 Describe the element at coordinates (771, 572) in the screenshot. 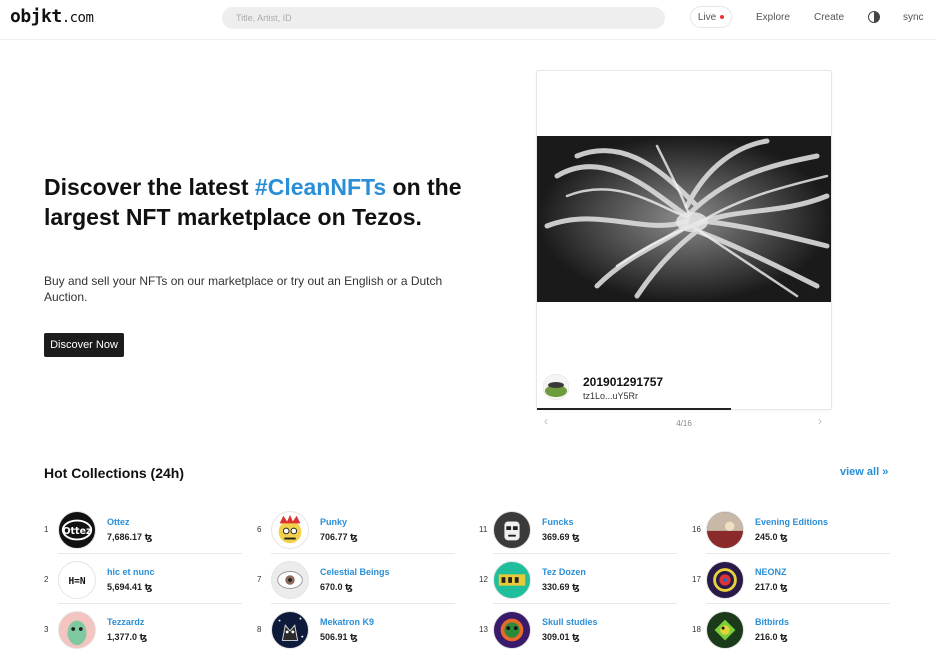

I see `collection-name: NEONZ` at that location.